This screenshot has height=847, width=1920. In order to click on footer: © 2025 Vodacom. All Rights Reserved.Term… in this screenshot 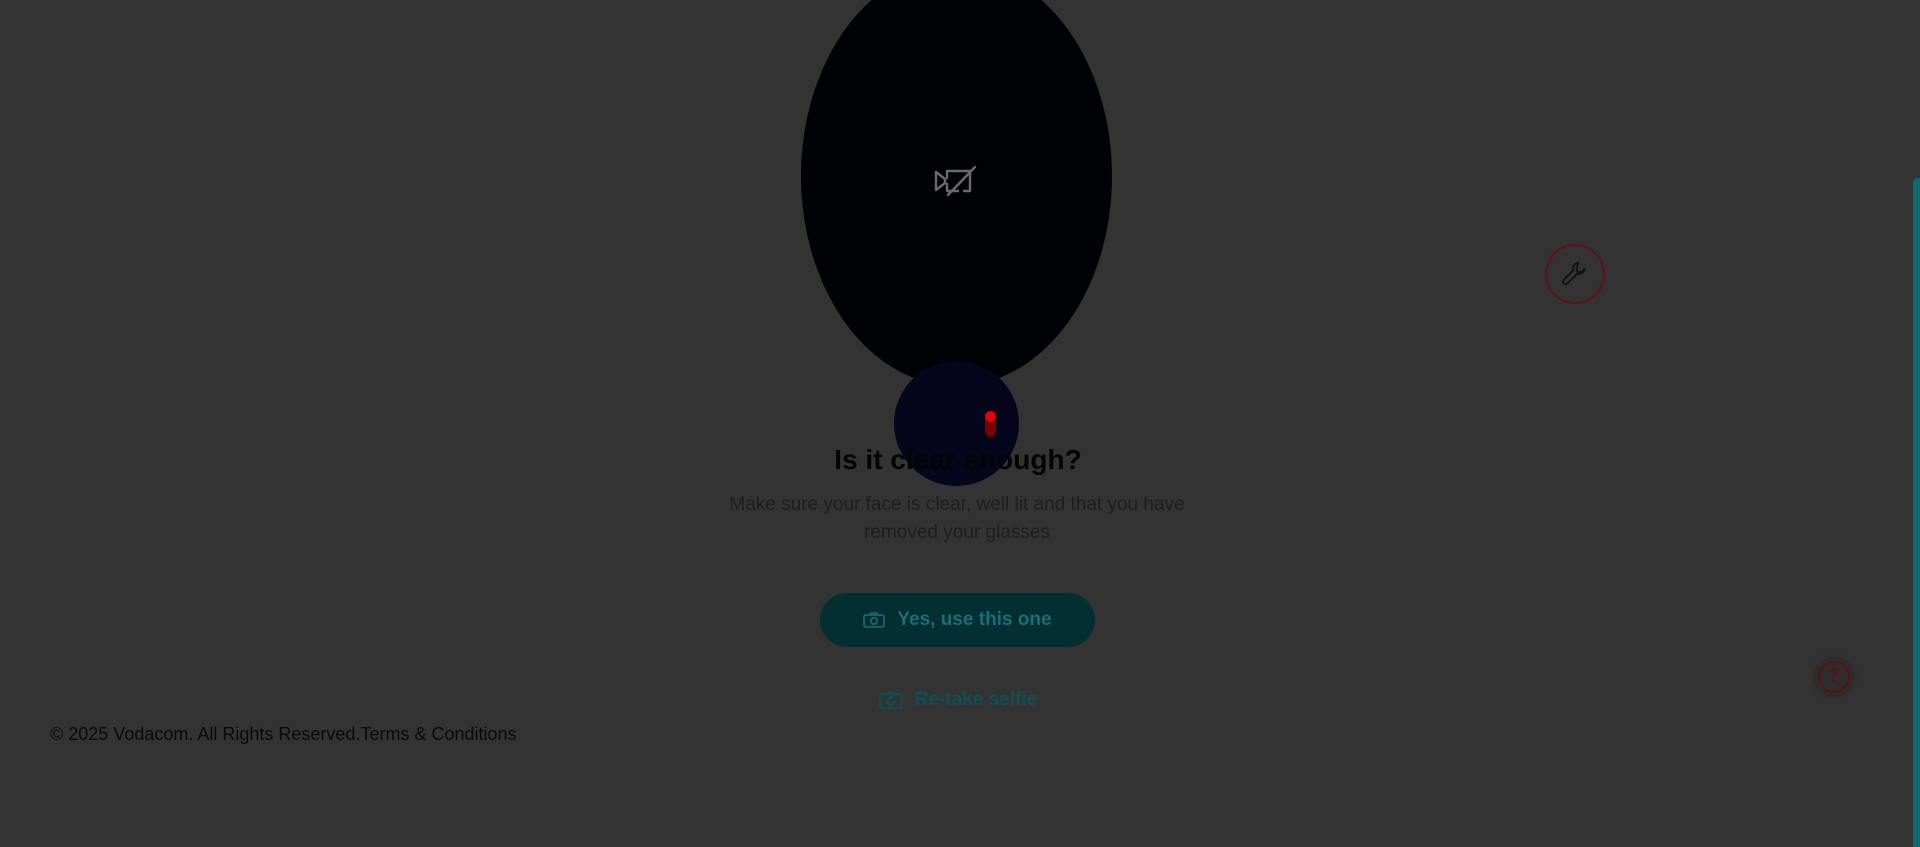, I will do `click(283, 734)`.